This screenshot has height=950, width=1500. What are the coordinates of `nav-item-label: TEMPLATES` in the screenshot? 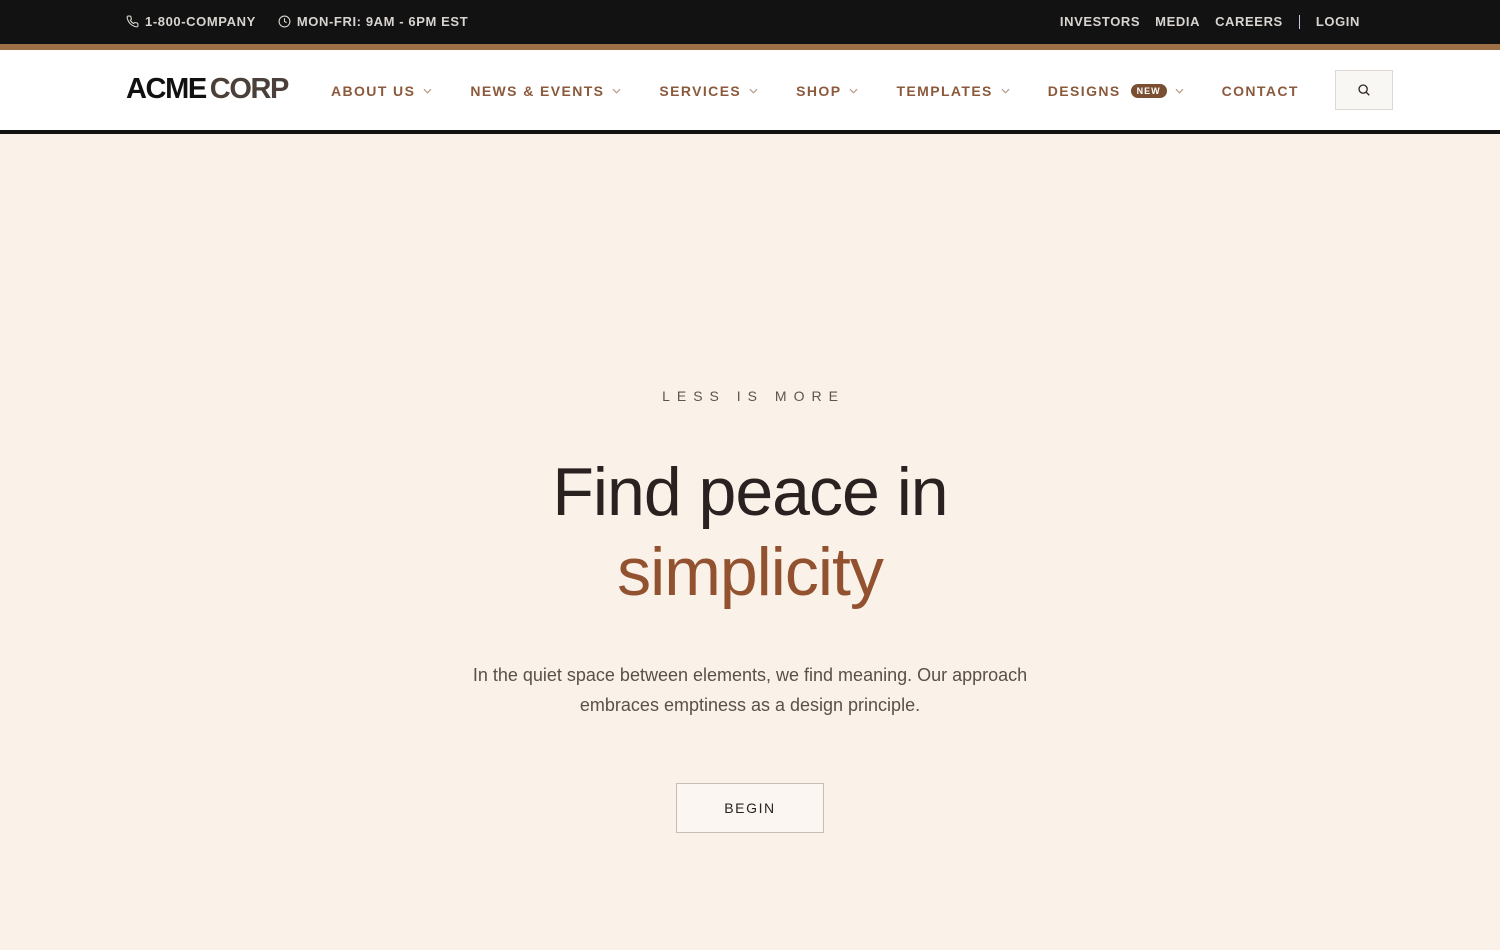 It's located at (944, 91).